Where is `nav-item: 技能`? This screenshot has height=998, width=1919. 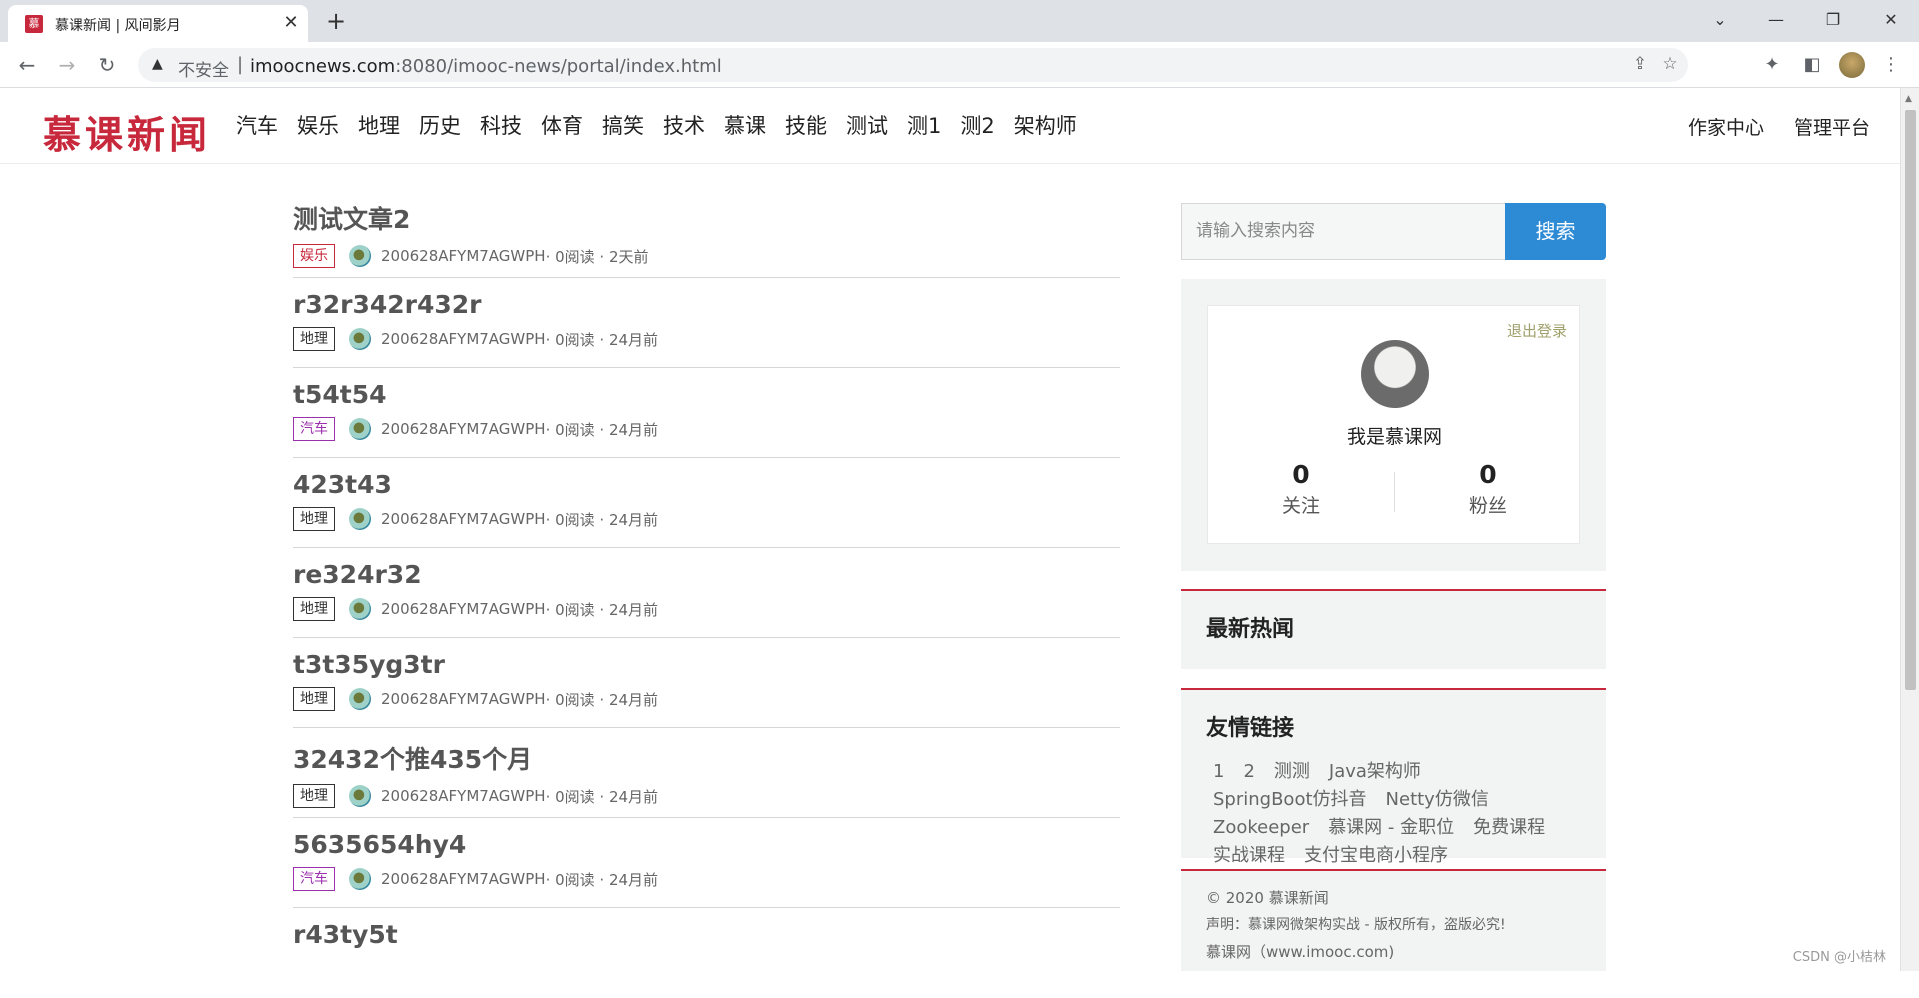 nav-item: 技能 is located at coordinates (806, 125).